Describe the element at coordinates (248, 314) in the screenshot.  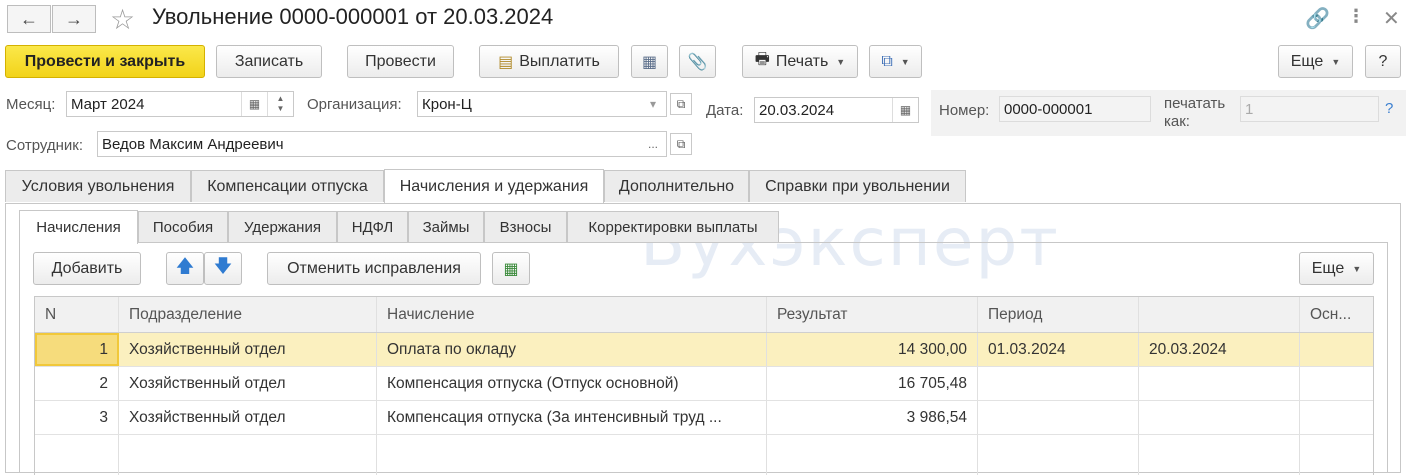
I see `column-header-department: Подразделение` at that location.